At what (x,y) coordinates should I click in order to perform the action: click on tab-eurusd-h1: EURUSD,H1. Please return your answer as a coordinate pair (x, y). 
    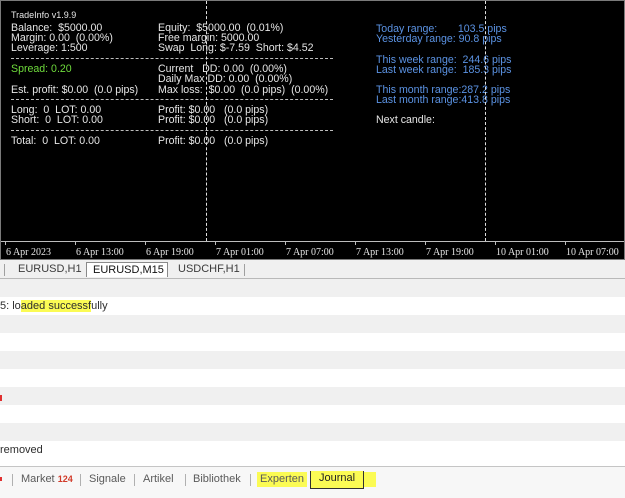
    Looking at the image, I should click on (50, 269).